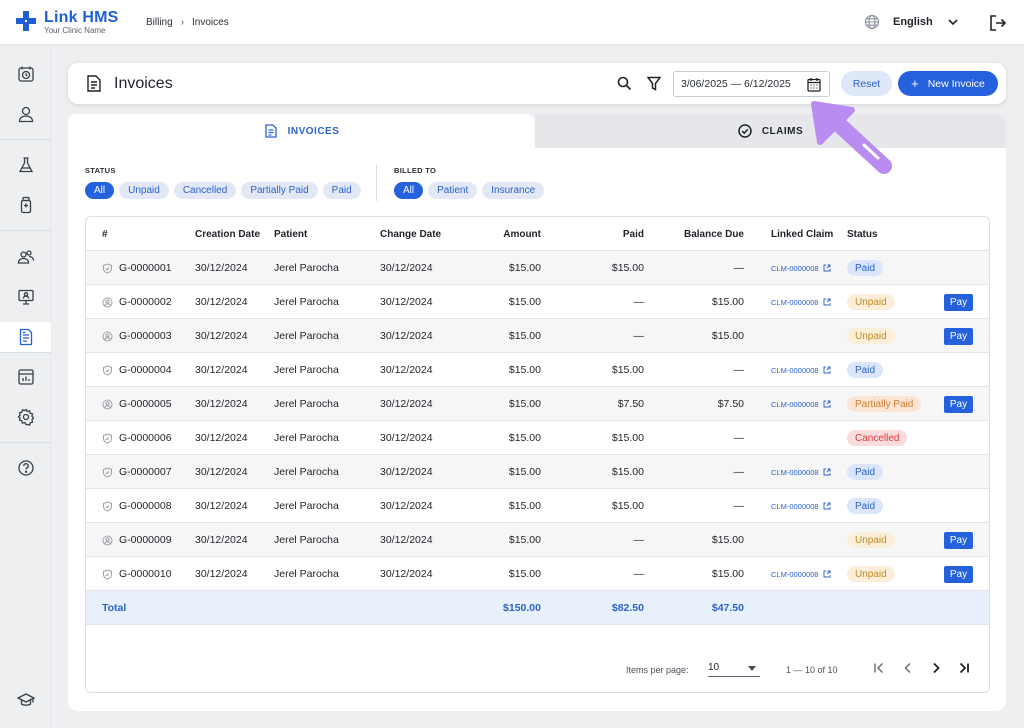  I want to click on language-selector: English, so click(911, 22).